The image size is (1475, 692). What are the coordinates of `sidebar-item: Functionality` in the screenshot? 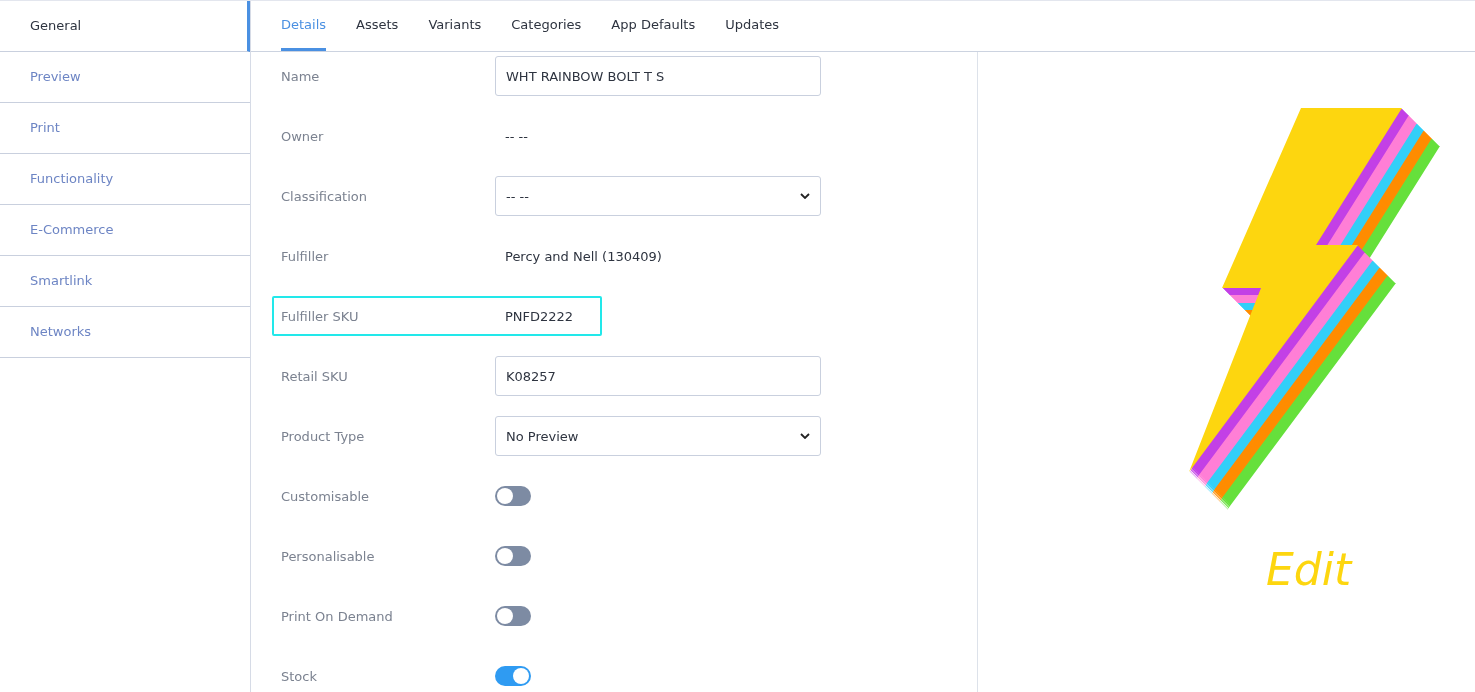 It's located at (125, 179).